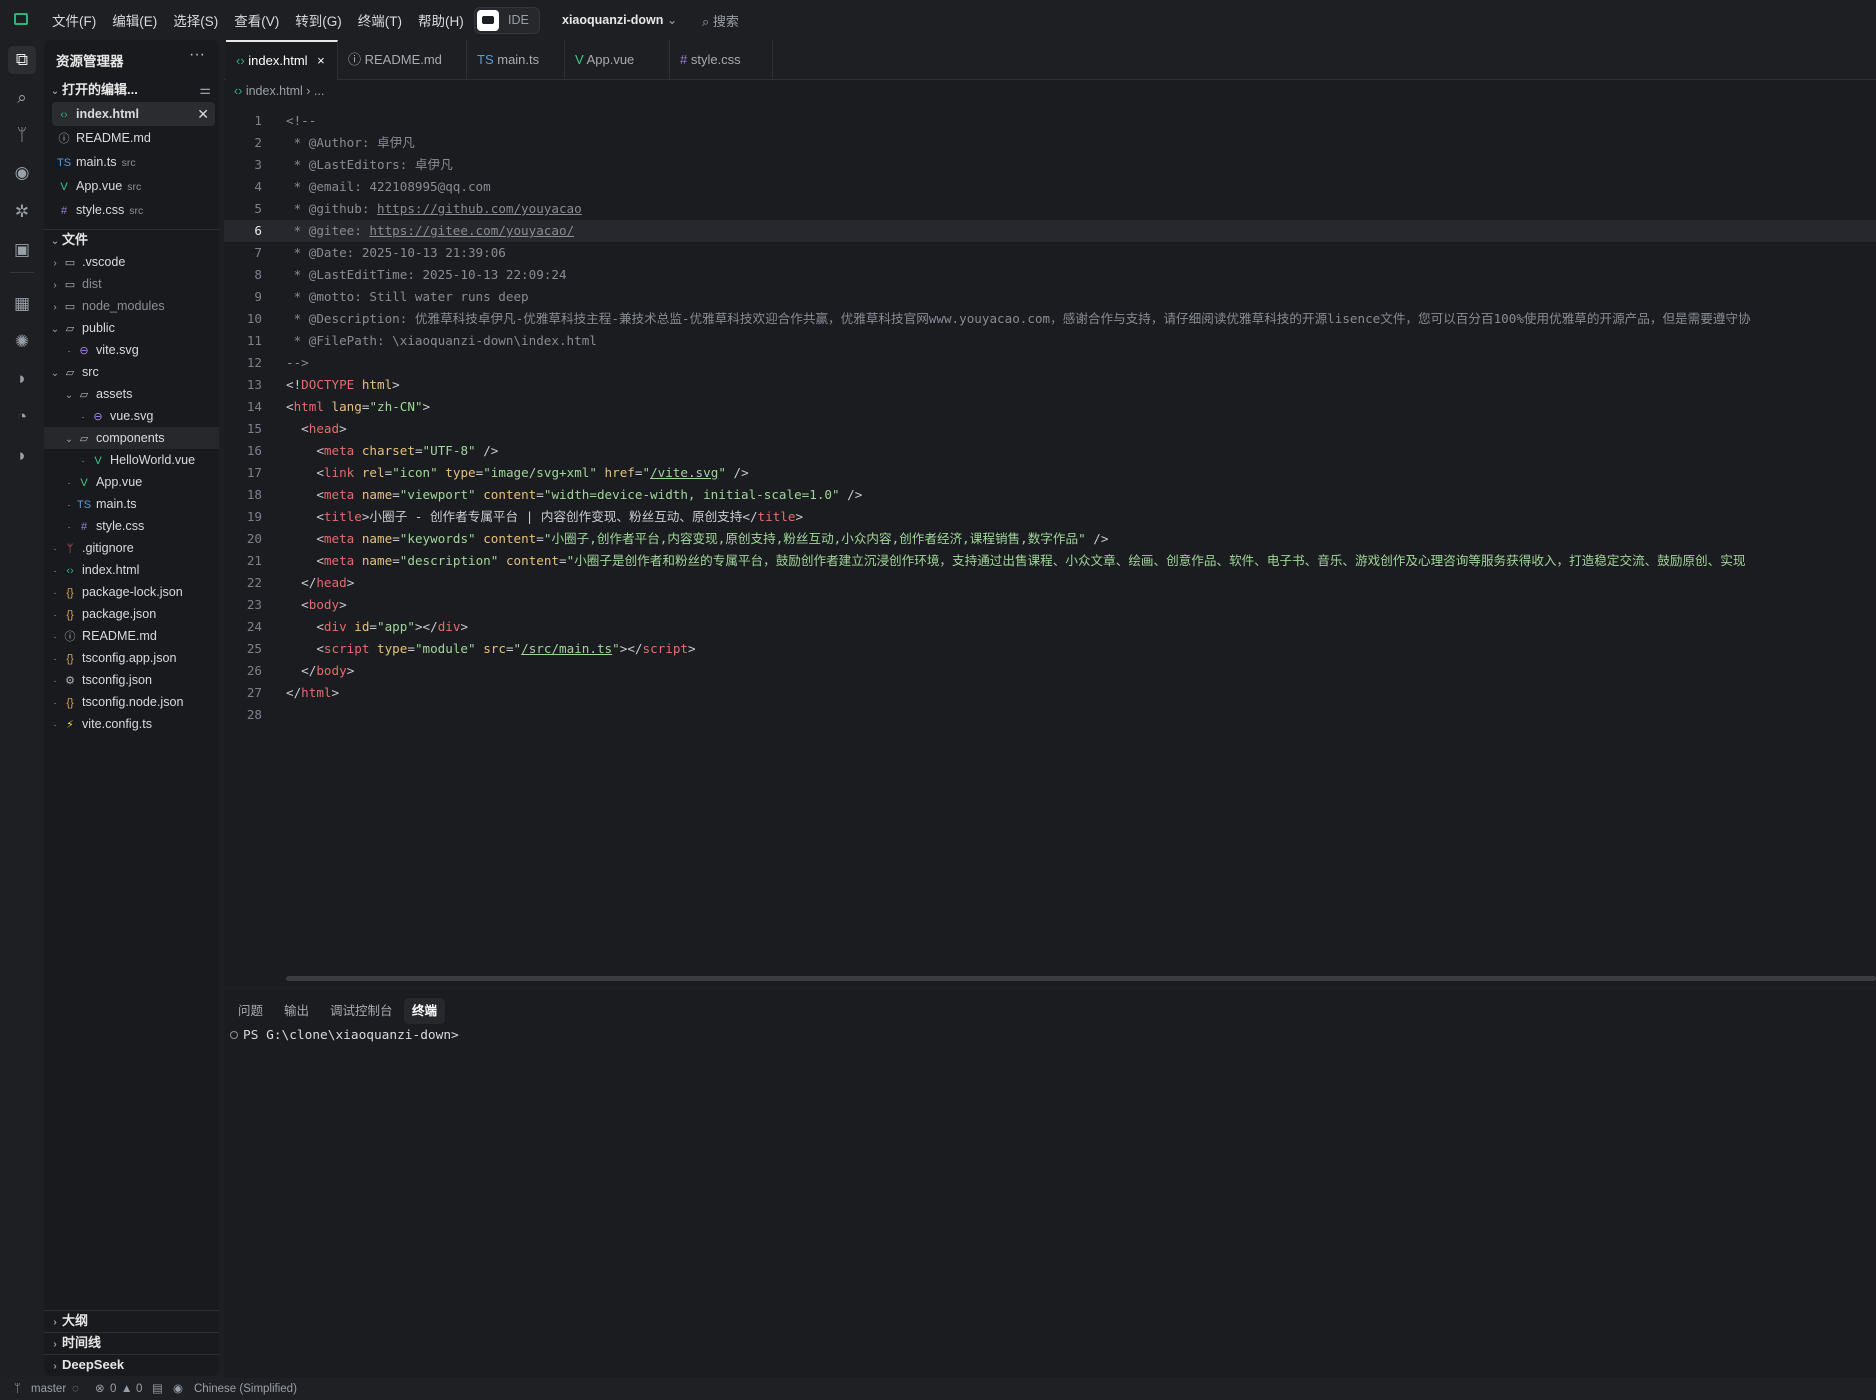 This screenshot has height=1400, width=1876. I want to click on sync-icon: ◌, so click(75, 1389).